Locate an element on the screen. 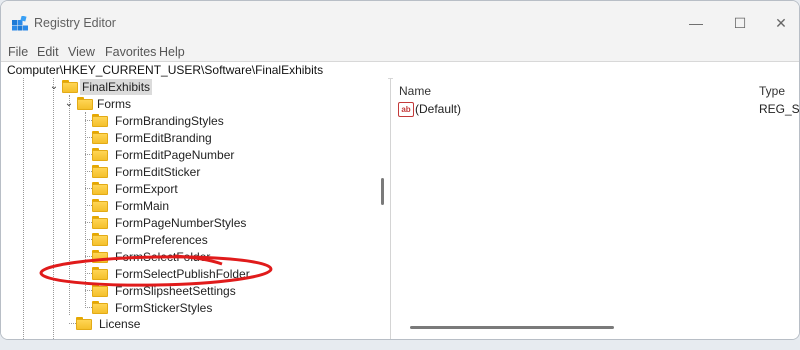 This screenshot has width=800, height=350. tree-item-label: FormStickerStyles is located at coordinates (164, 307).